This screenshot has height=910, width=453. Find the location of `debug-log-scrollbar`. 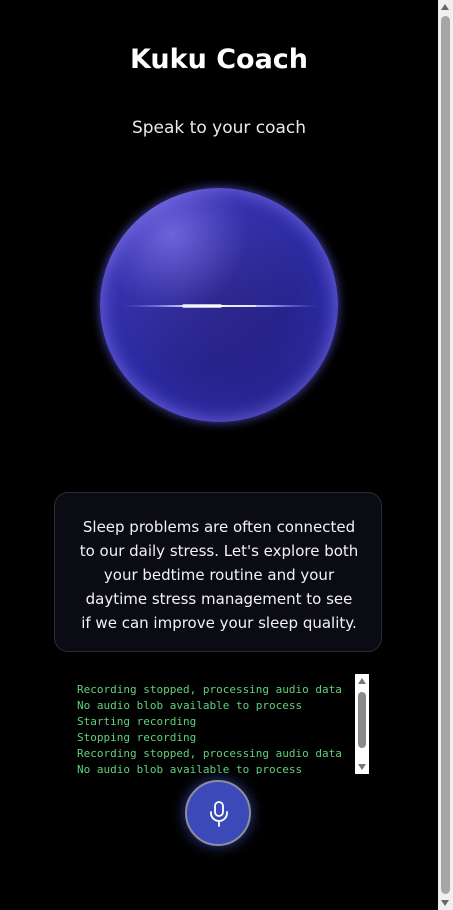

debug-log-scrollbar is located at coordinates (362, 724).